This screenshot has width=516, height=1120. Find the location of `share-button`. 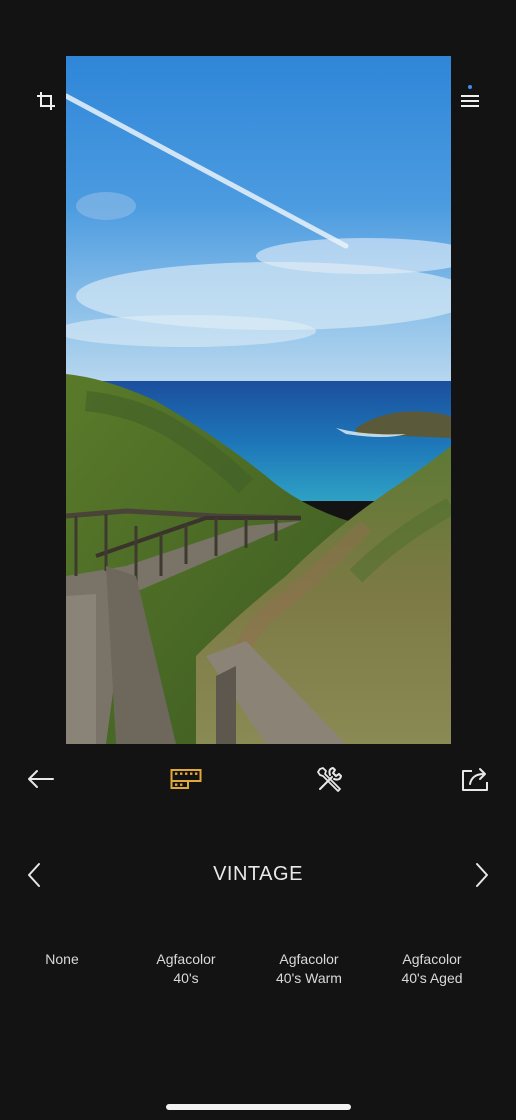

share-button is located at coordinates (475, 779).